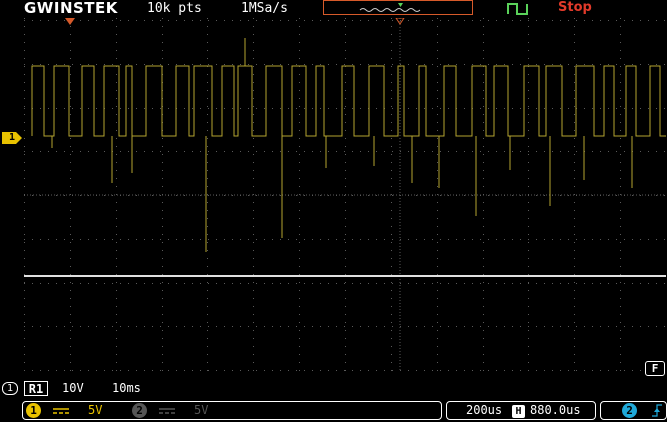 The image size is (667, 422). What do you see at coordinates (12, 138) in the screenshot?
I see `ch1-ground-marker: 1` at bounding box center [12, 138].